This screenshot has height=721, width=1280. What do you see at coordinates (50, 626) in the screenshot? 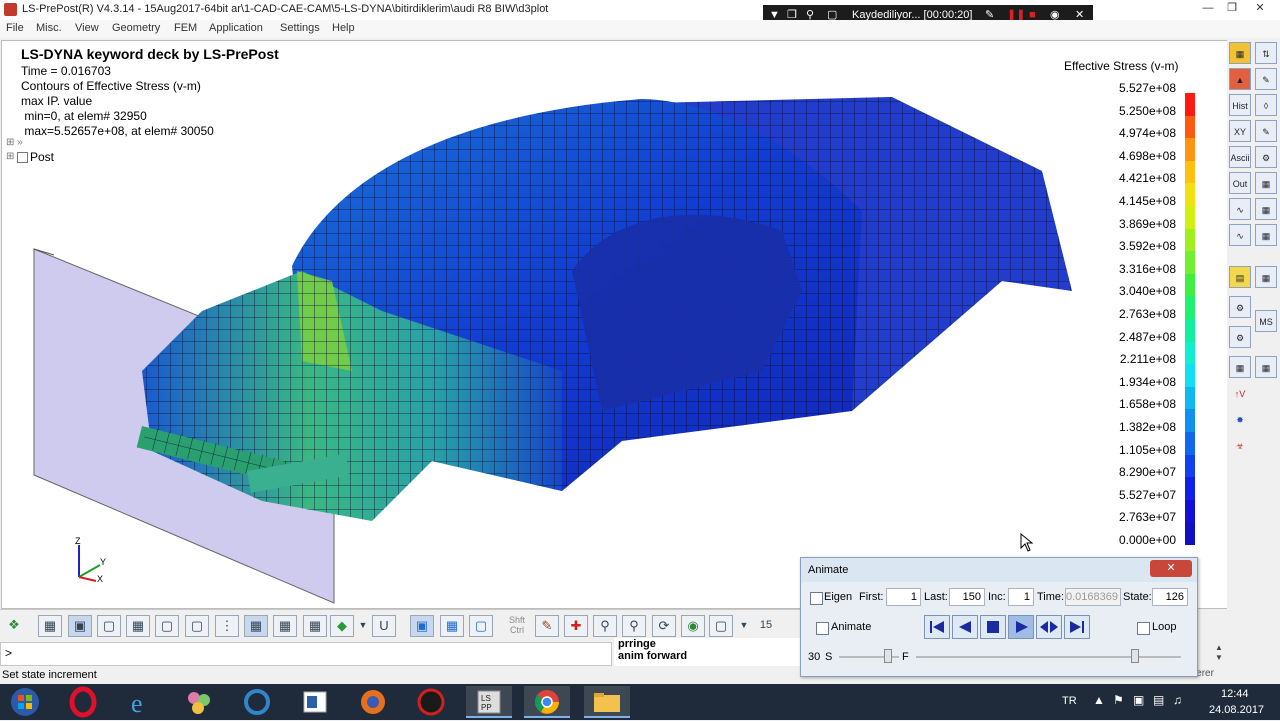
I see `mesh-view-icon: ▦` at bounding box center [50, 626].